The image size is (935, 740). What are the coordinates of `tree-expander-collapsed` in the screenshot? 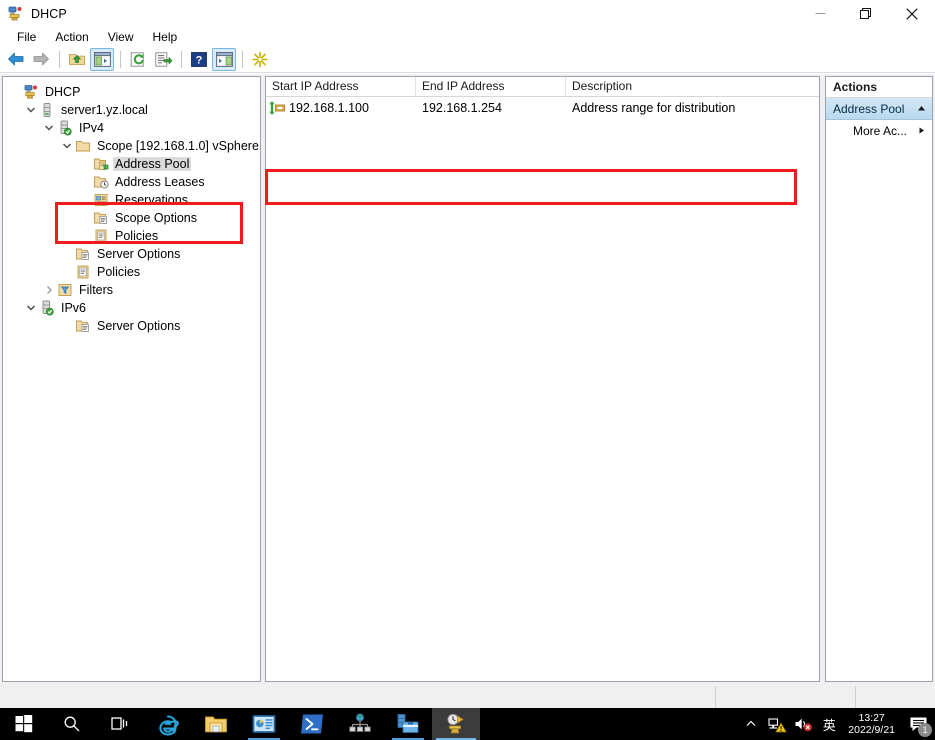 It's located at (49, 290).